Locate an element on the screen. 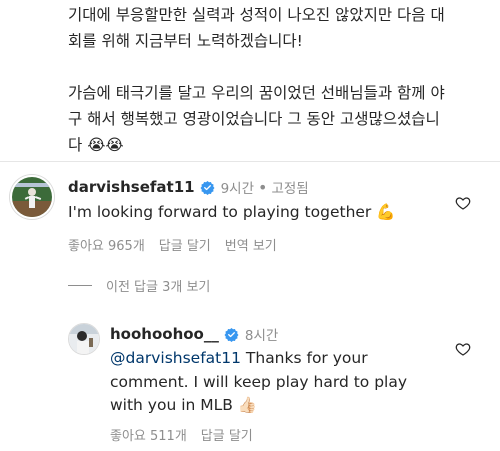 This screenshot has height=451, width=500. divider is located at coordinates (250, 161).